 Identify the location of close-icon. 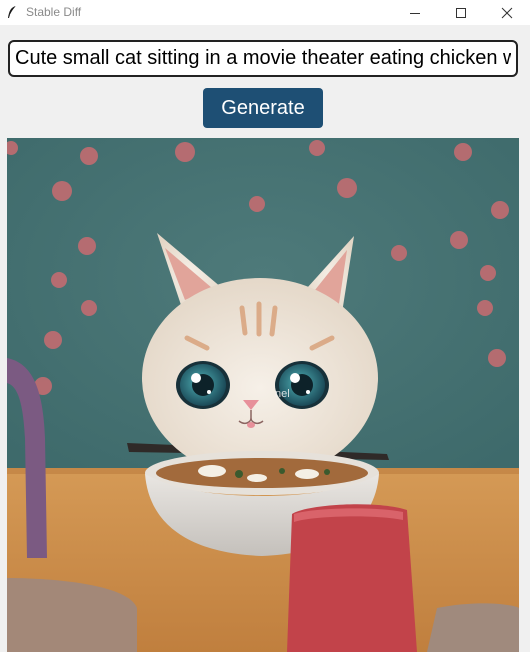
(507, 12).